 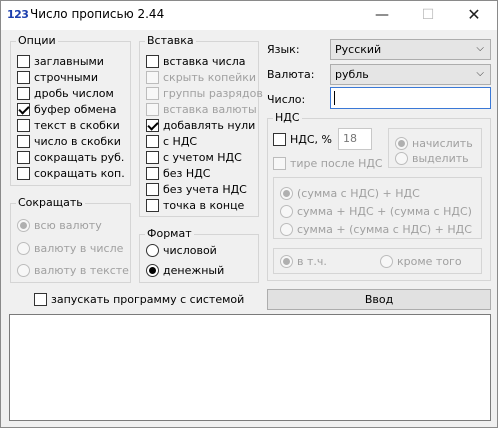 What do you see at coordinates (23, 125) in the screenshot?
I see `option-text-brackets-checkbox` at bounding box center [23, 125].